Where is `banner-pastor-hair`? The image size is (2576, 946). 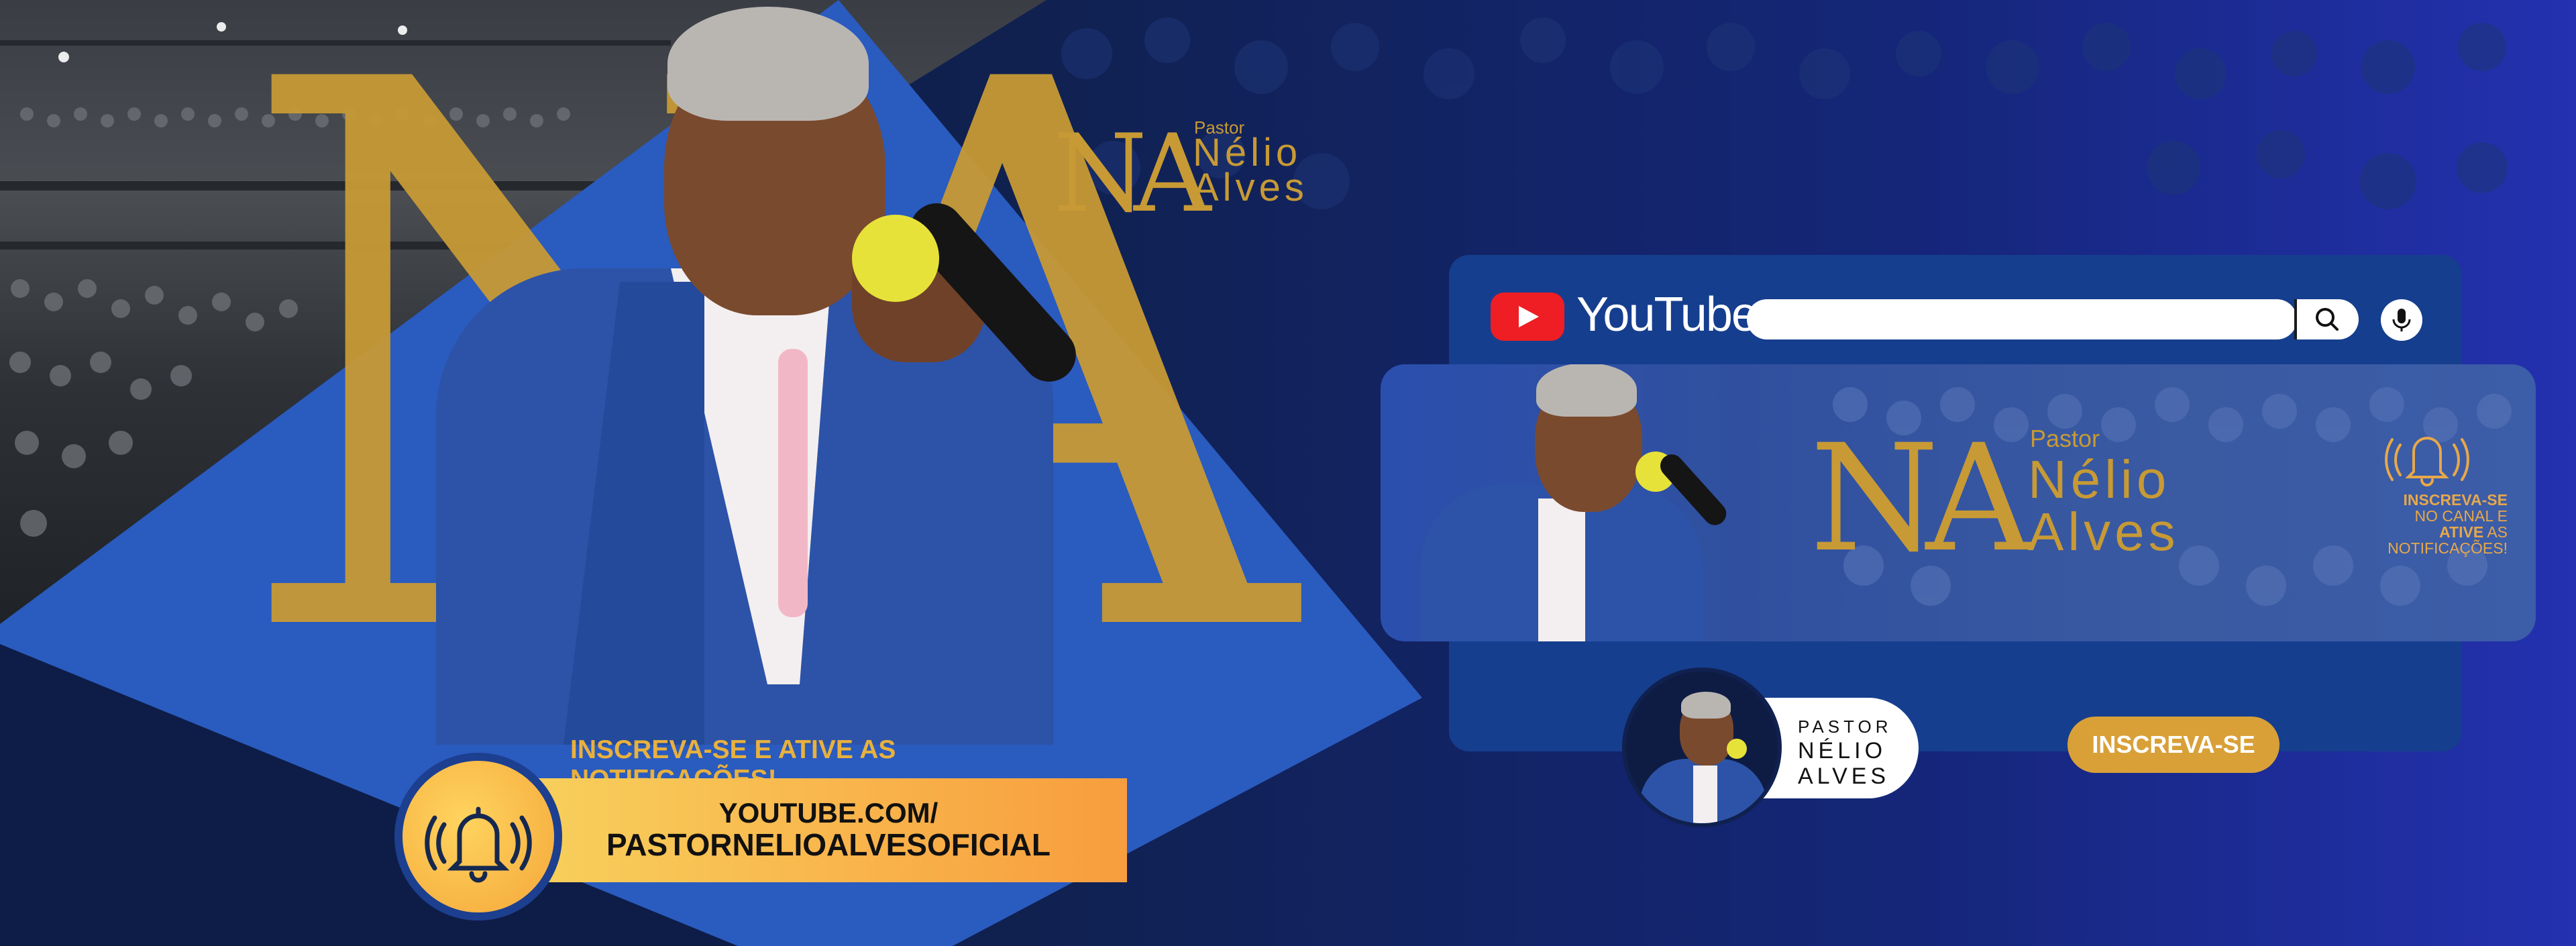 banner-pastor-hair is located at coordinates (1586, 390).